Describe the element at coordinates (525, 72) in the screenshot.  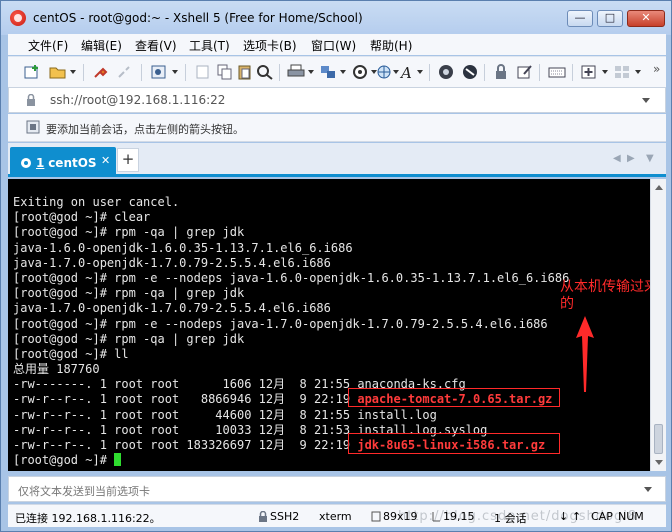
I see `compose-icon` at that location.